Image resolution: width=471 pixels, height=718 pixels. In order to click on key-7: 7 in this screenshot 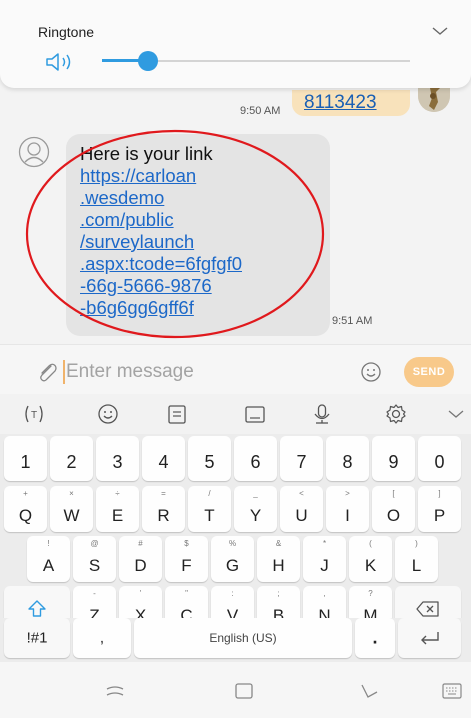, I will do `click(301, 458)`.